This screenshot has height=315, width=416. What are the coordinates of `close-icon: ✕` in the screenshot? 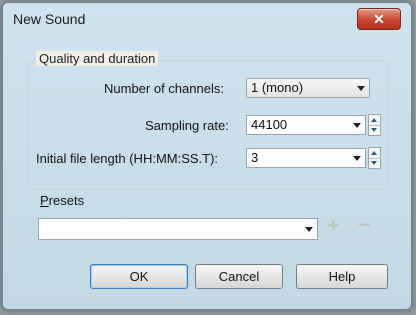 It's located at (379, 18).